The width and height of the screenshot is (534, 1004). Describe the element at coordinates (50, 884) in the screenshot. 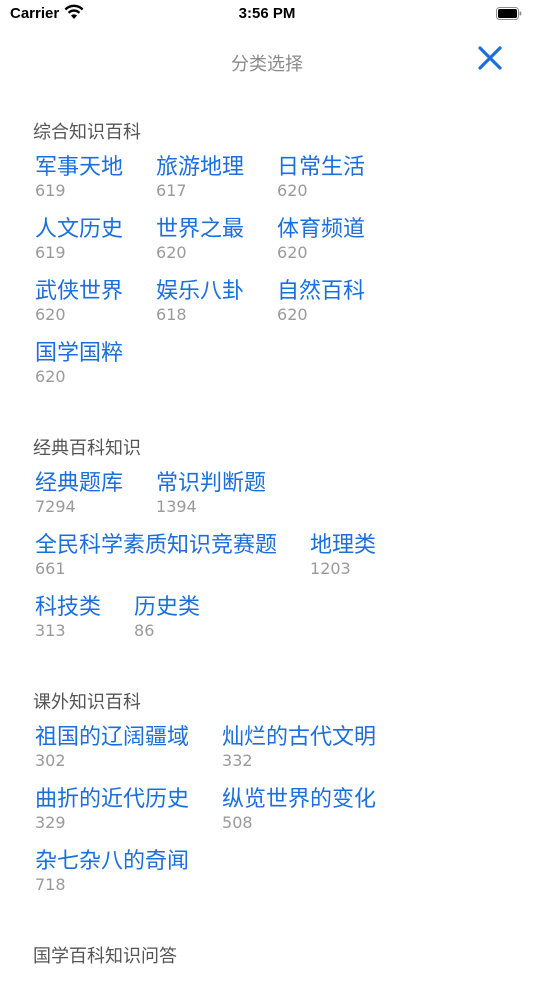

I see `category-count: 718` at that location.